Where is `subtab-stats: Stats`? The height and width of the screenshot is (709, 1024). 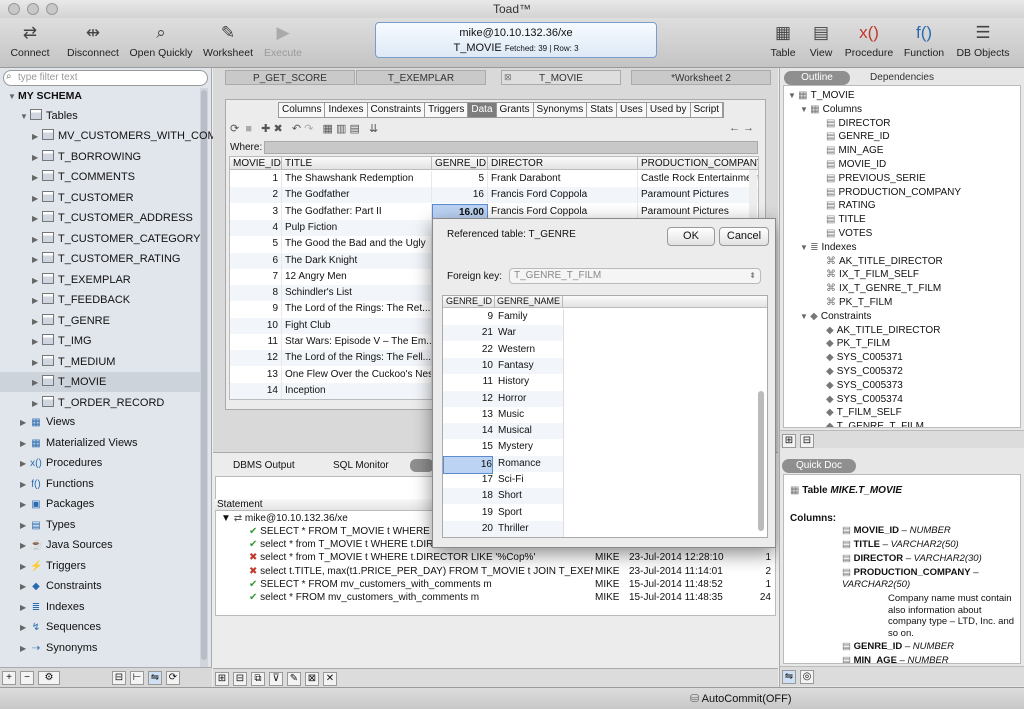 subtab-stats: Stats is located at coordinates (602, 110).